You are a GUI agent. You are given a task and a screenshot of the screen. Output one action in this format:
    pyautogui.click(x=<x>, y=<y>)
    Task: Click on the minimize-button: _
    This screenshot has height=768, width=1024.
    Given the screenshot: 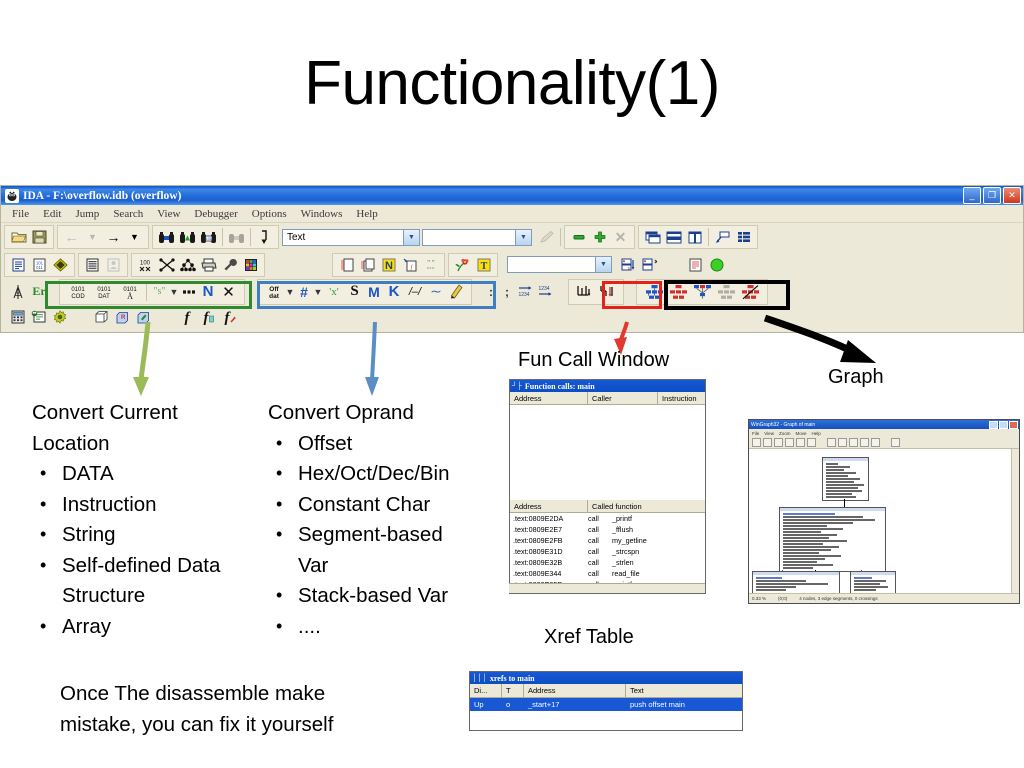 What is the action you would take?
    pyautogui.click(x=972, y=195)
    